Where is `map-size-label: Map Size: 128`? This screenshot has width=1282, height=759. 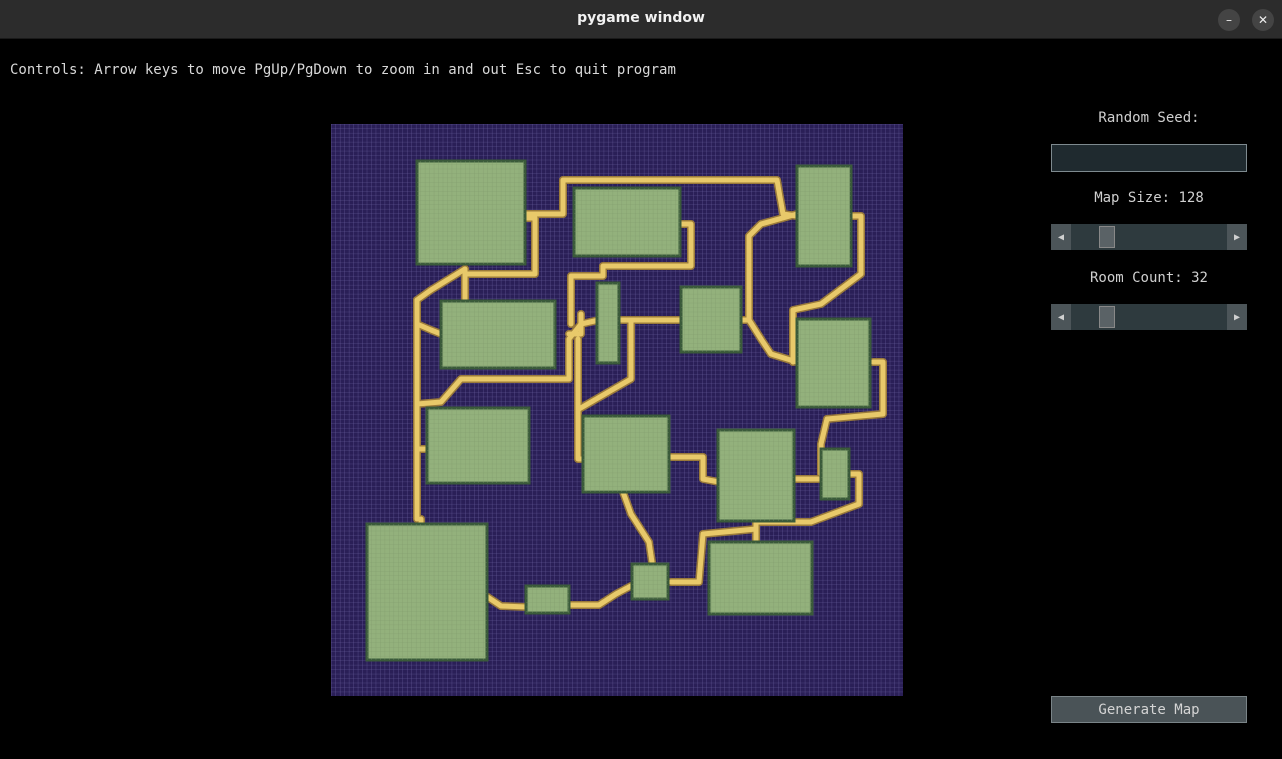 map-size-label: Map Size: 128 is located at coordinates (1149, 198).